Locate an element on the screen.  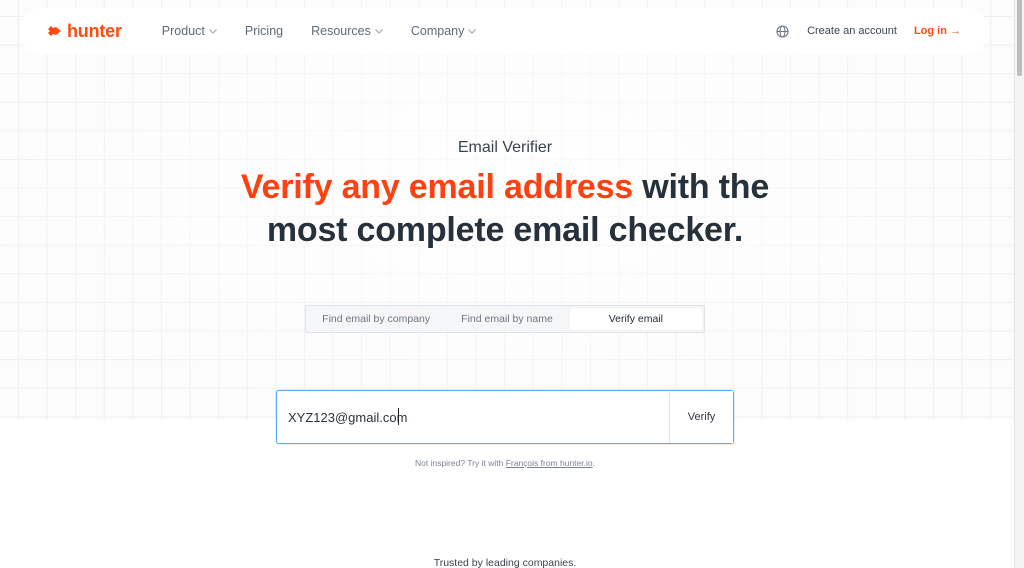
nav-item-label: Pricing is located at coordinates (264, 31).